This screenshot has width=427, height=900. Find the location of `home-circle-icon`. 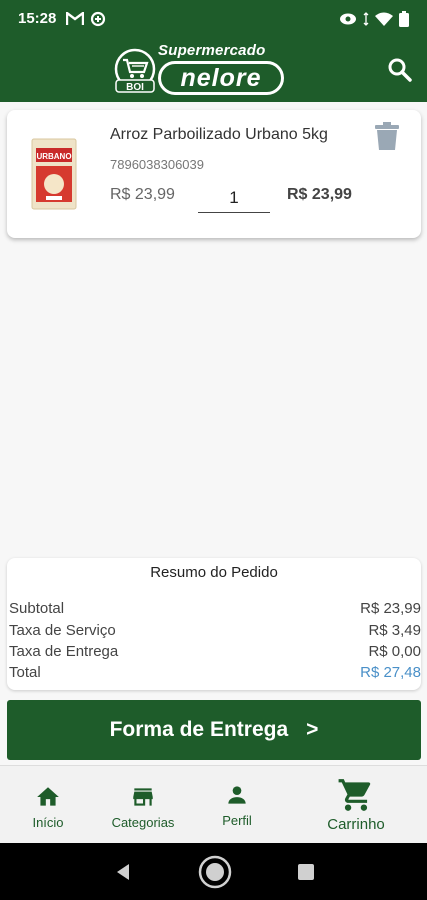

home-circle-icon is located at coordinates (215, 872).